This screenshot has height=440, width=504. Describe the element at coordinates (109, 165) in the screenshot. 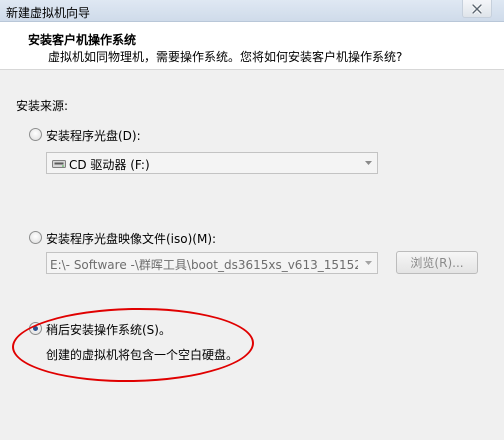

I see `drive-select-value: CD 驱动器 (F:)` at that location.